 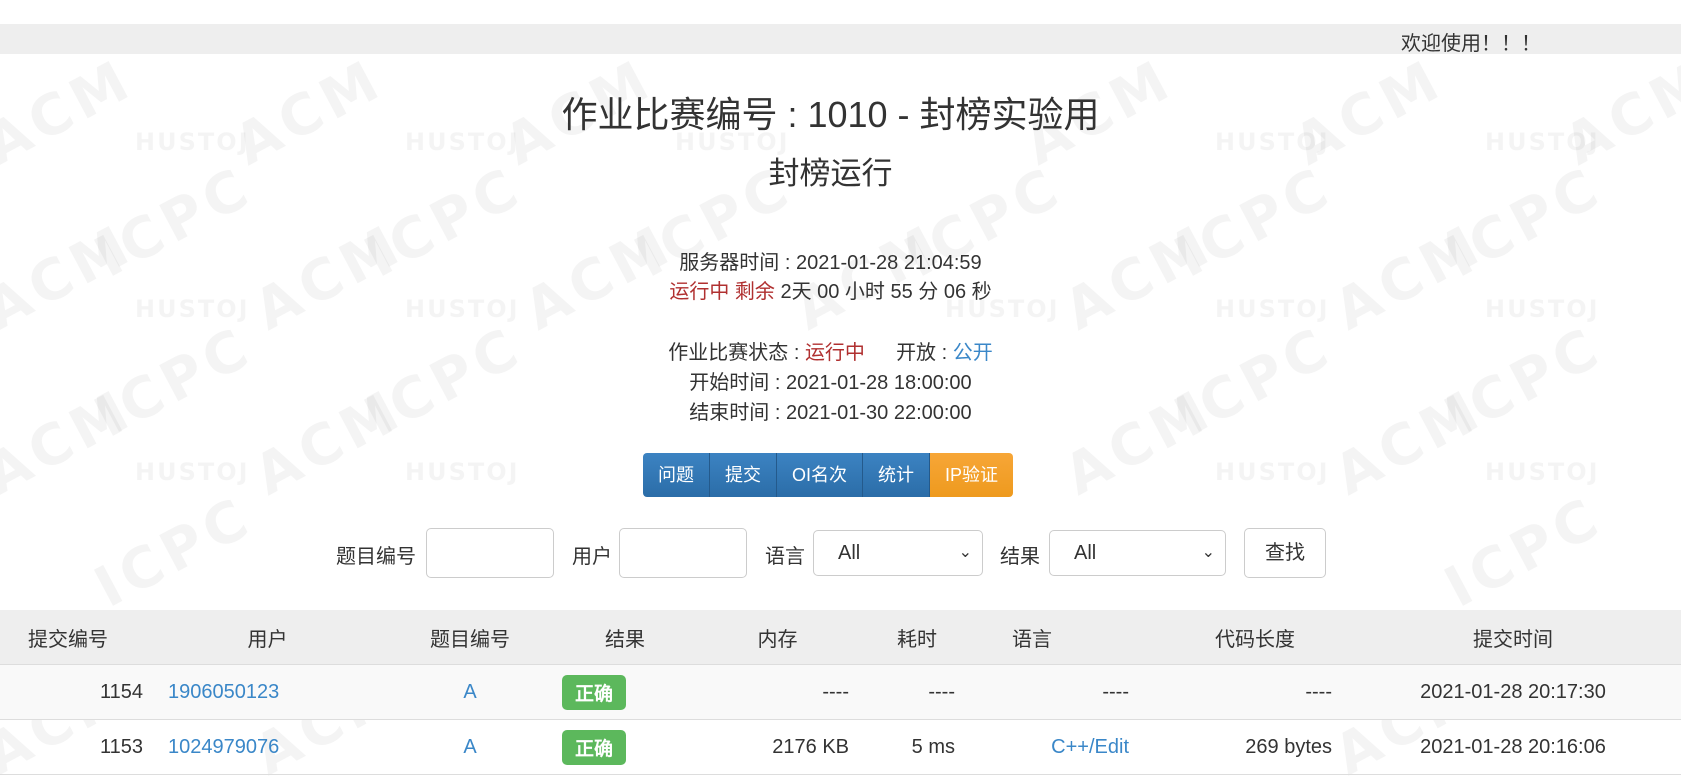 What do you see at coordinates (737, 263) in the screenshot?
I see `server-time-label: 服务器时间 :` at bounding box center [737, 263].